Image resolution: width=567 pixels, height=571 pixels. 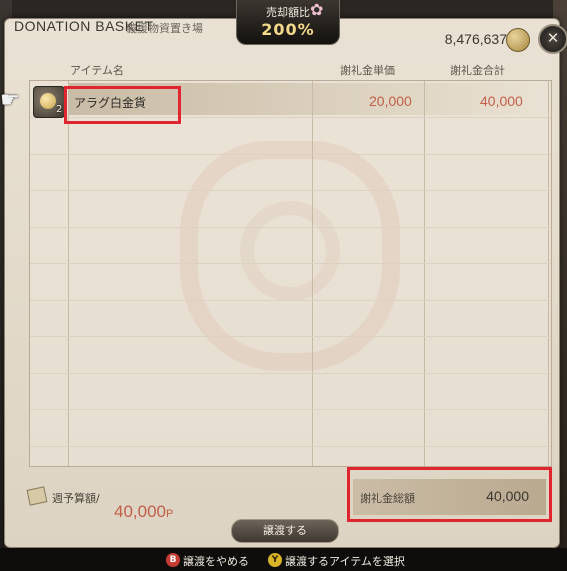 What do you see at coordinates (285, 531) in the screenshot?
I see `confirm-donate-button: 譲渡する` at bounding box center [285, 531].